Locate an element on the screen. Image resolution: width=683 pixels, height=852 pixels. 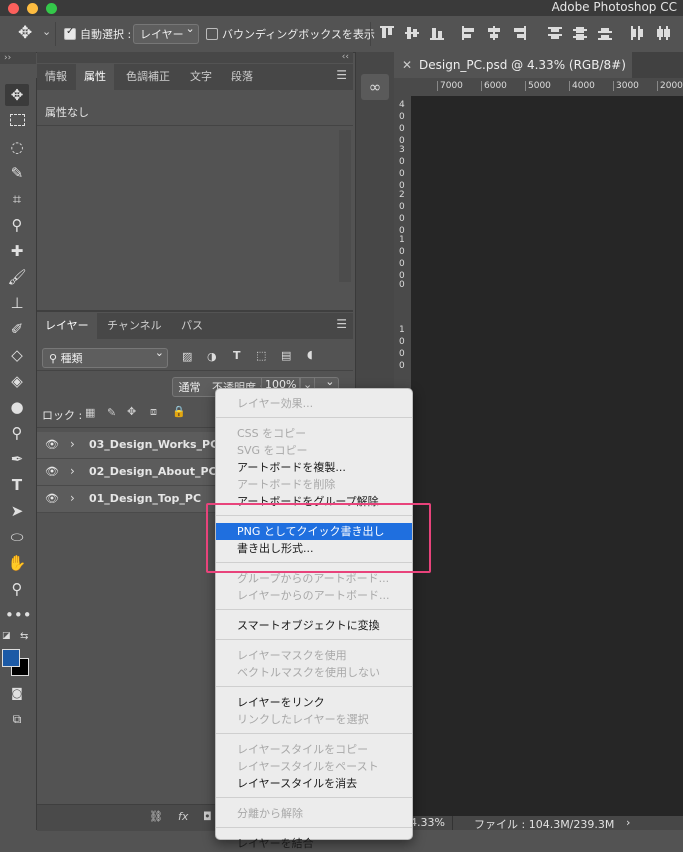
context-menu-item: レイヤーを結合 is located at coordinates (314, 843).